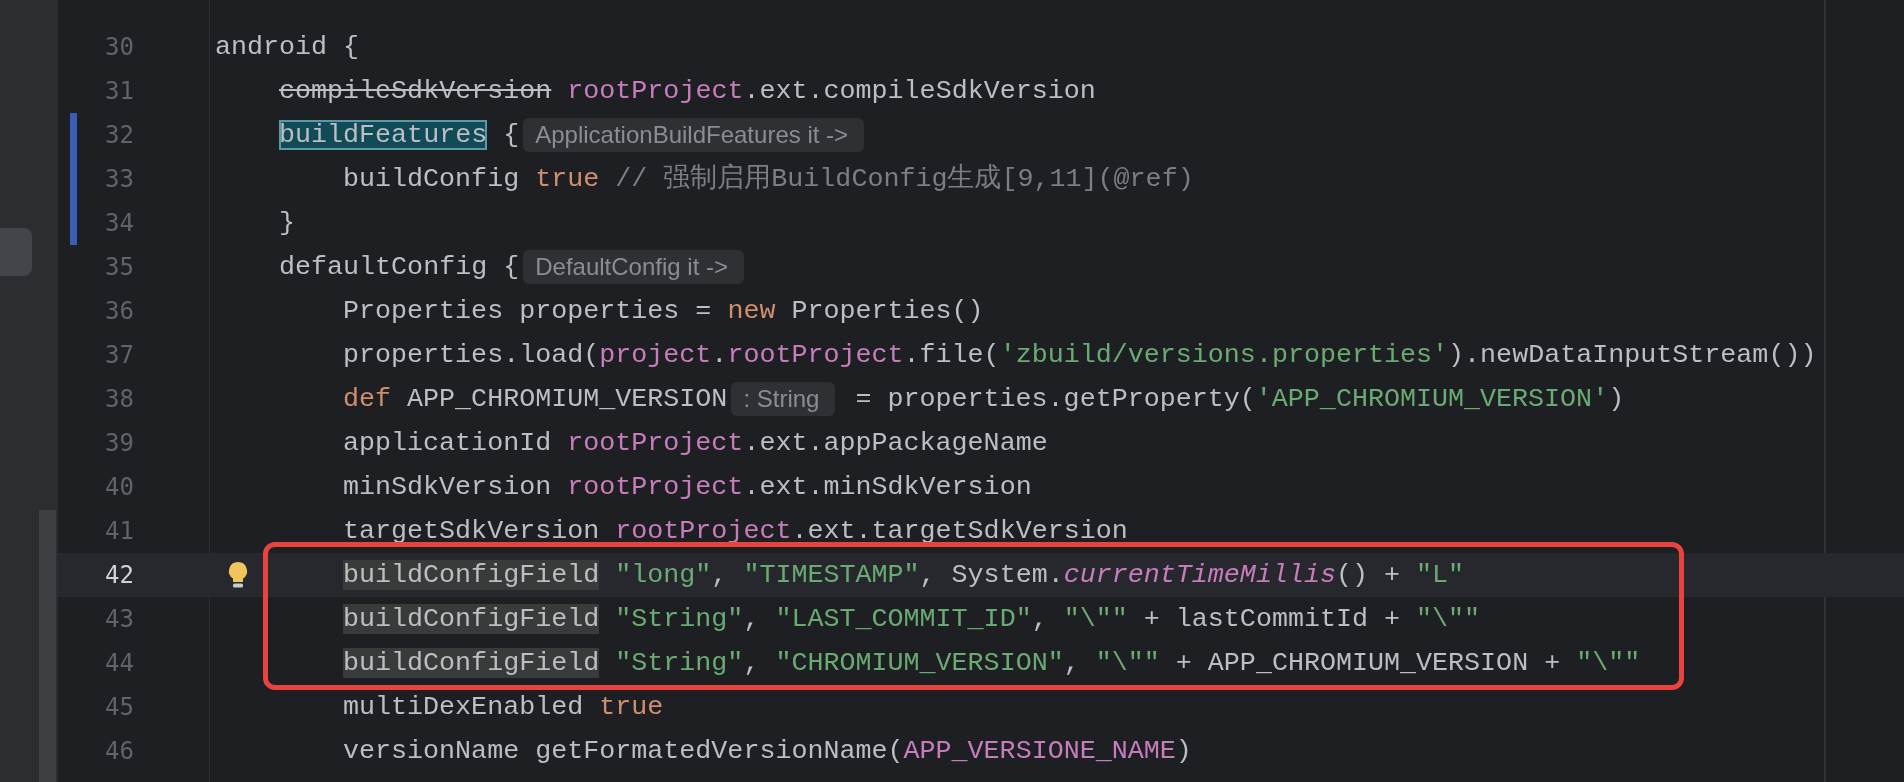  I want to click on sidebar-tab, so click(16, 252).